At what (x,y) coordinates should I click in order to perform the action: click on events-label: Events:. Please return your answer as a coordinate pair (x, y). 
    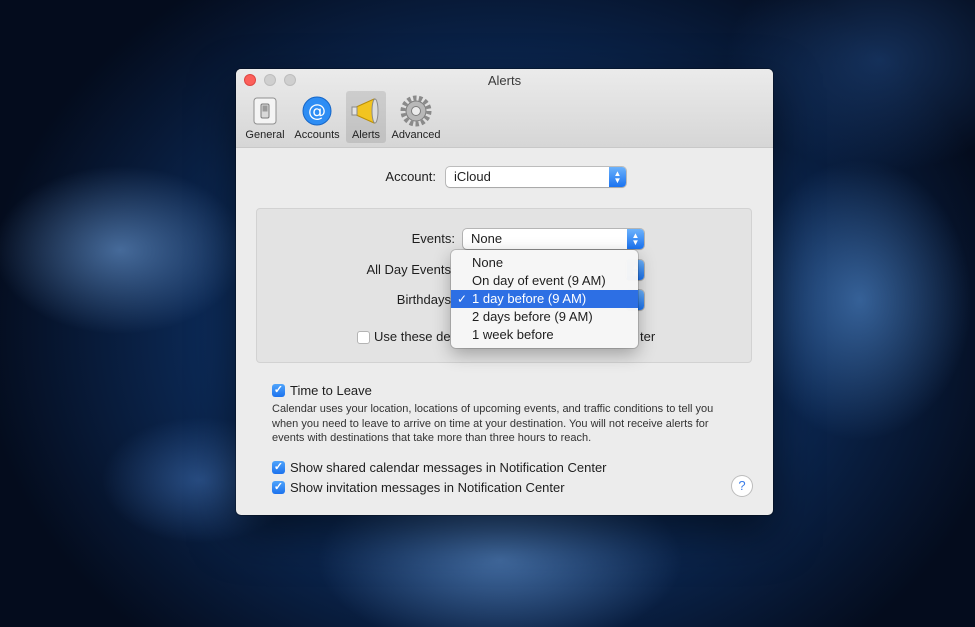
    Looking at the image, I should click on (433, 238).